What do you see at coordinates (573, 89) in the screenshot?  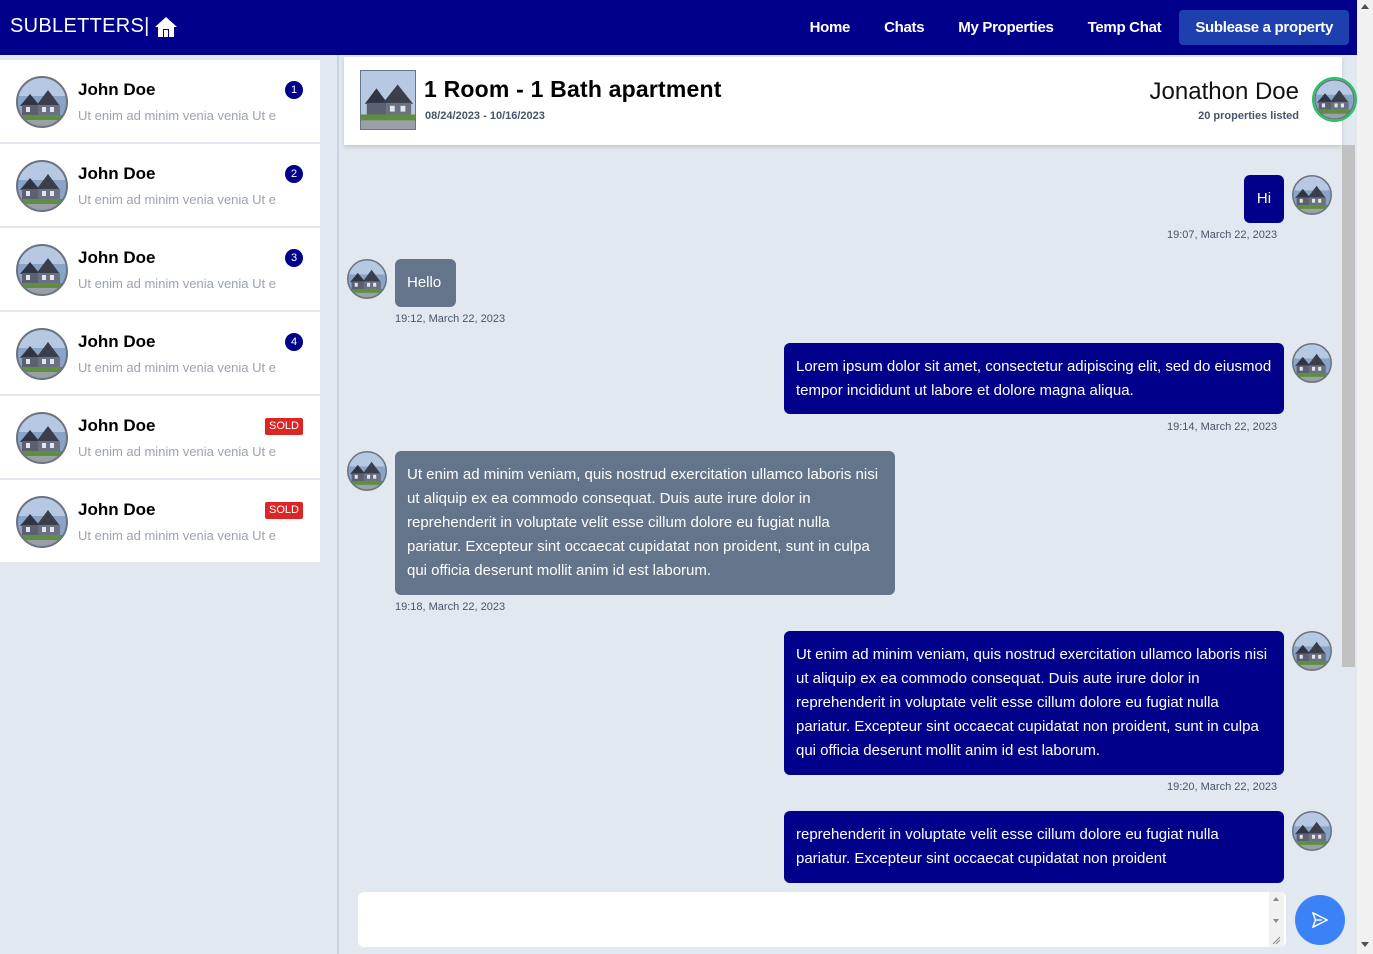 I see `property-title: 1 Room - 1 Bath apartment` at bounding box center [573, 89].